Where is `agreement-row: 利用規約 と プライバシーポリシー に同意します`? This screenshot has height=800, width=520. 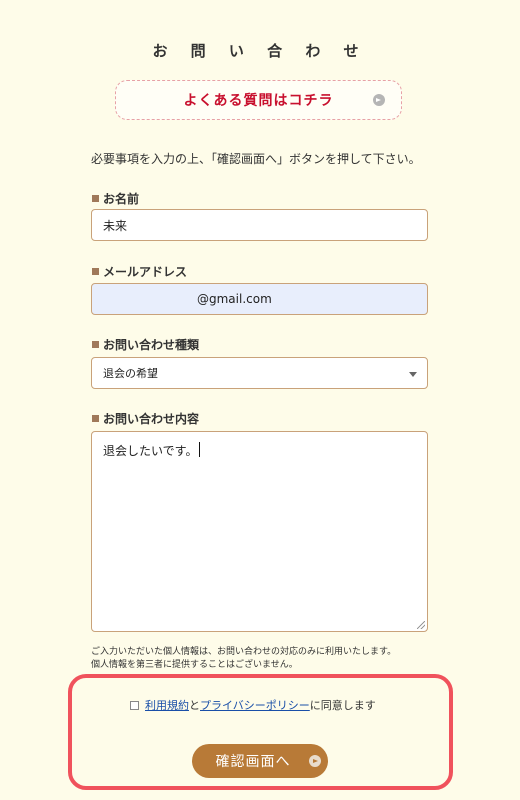 agreement-row: 利用規約 と プライバシーポリシー に同意します is located at coordinates (253, 705).